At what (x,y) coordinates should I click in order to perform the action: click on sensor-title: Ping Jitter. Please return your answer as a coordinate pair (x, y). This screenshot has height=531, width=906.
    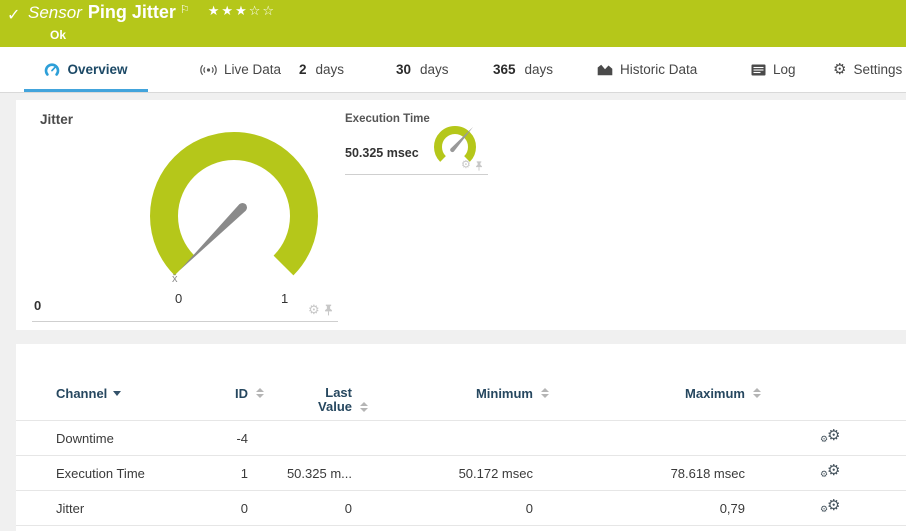
    Looking at the image, I should click on (131, 12).